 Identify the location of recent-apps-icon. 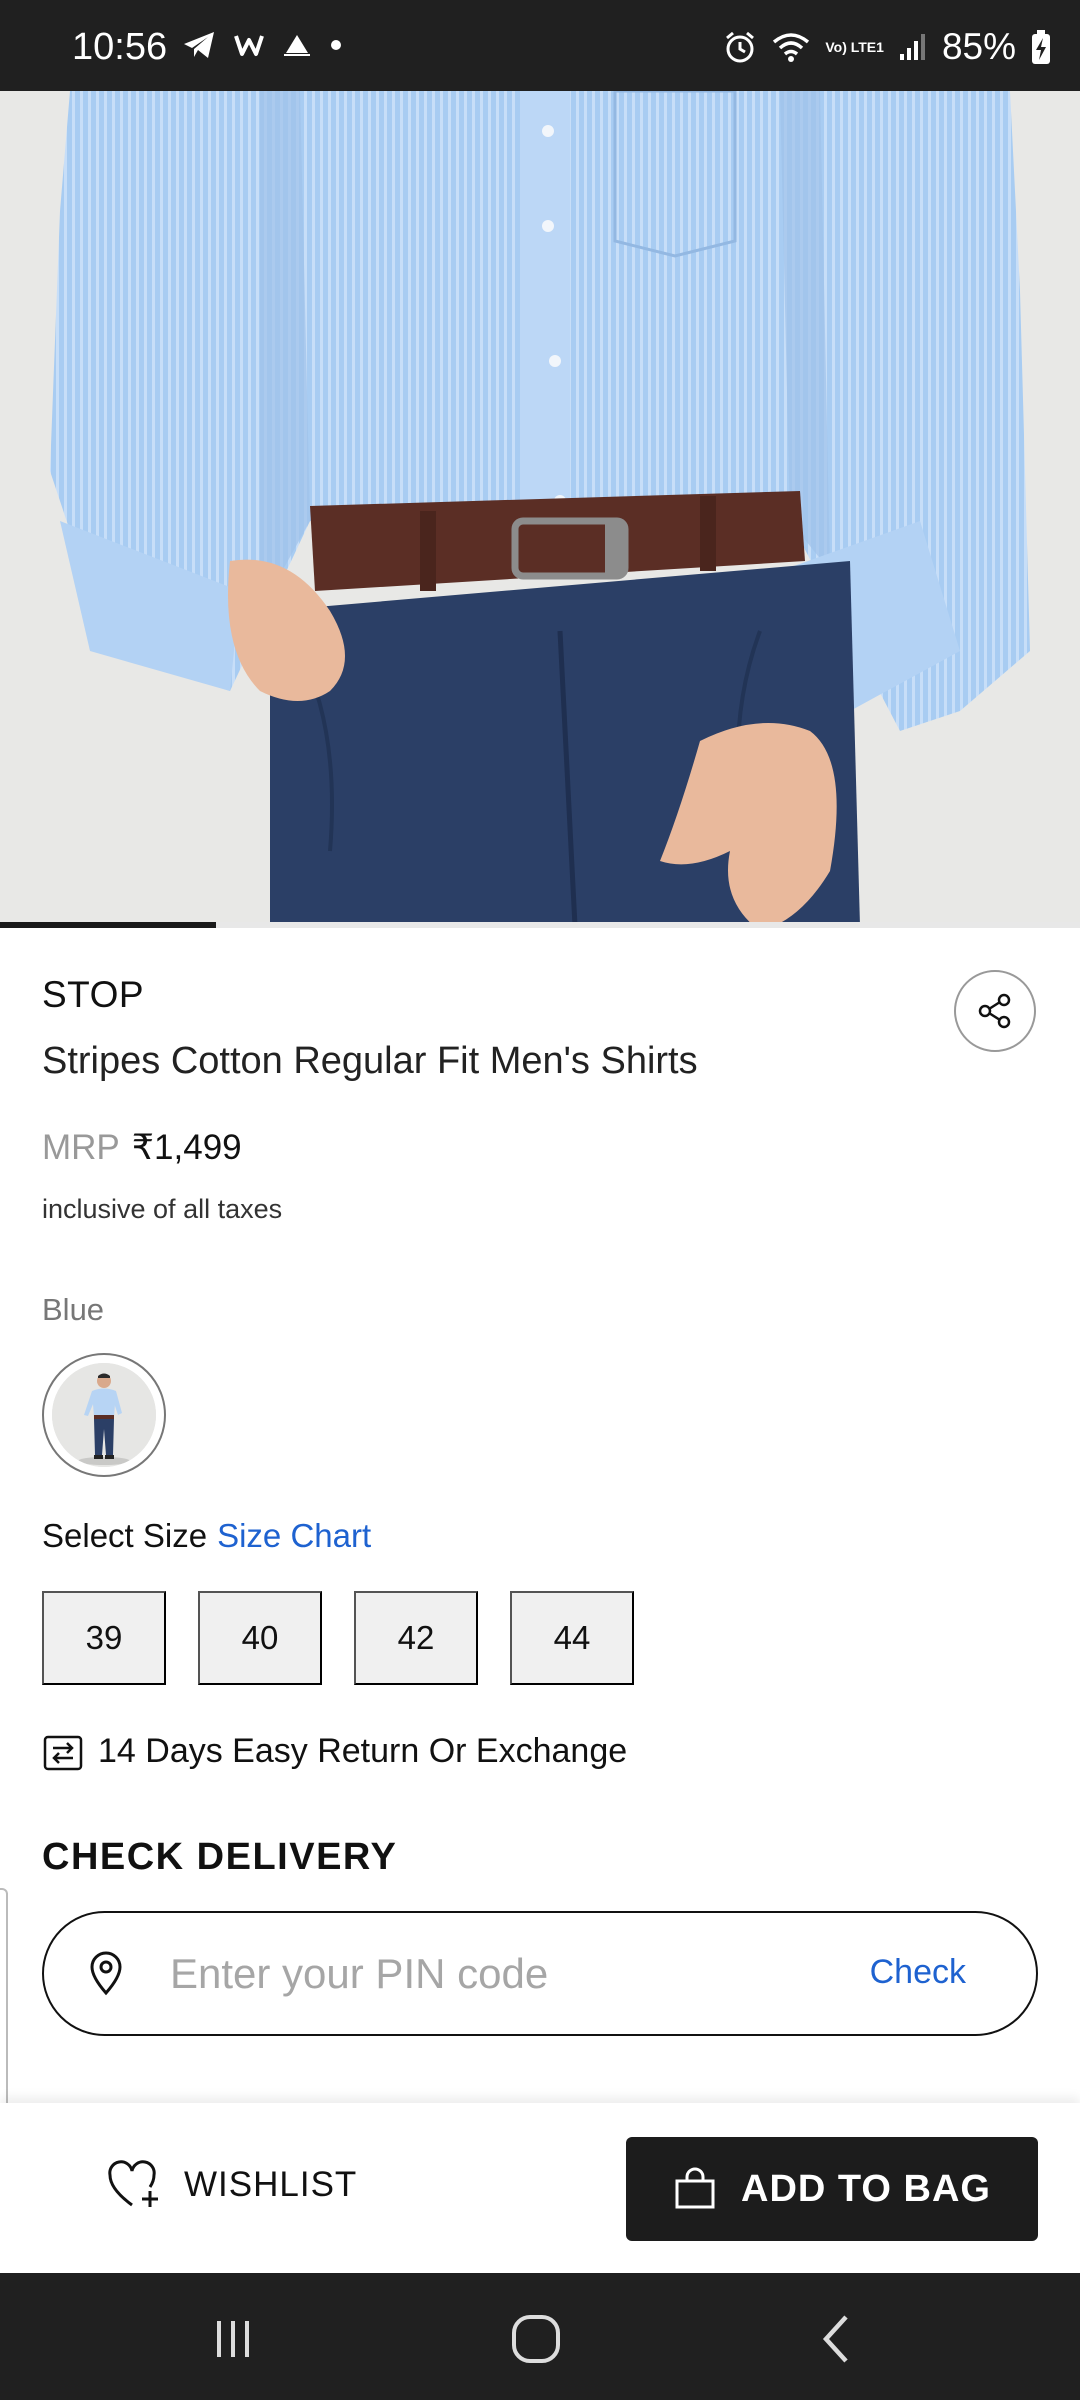
(233, 2339).